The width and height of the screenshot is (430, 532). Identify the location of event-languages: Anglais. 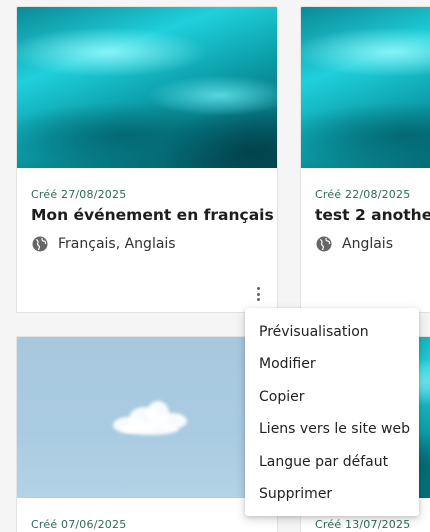
(372, 244).